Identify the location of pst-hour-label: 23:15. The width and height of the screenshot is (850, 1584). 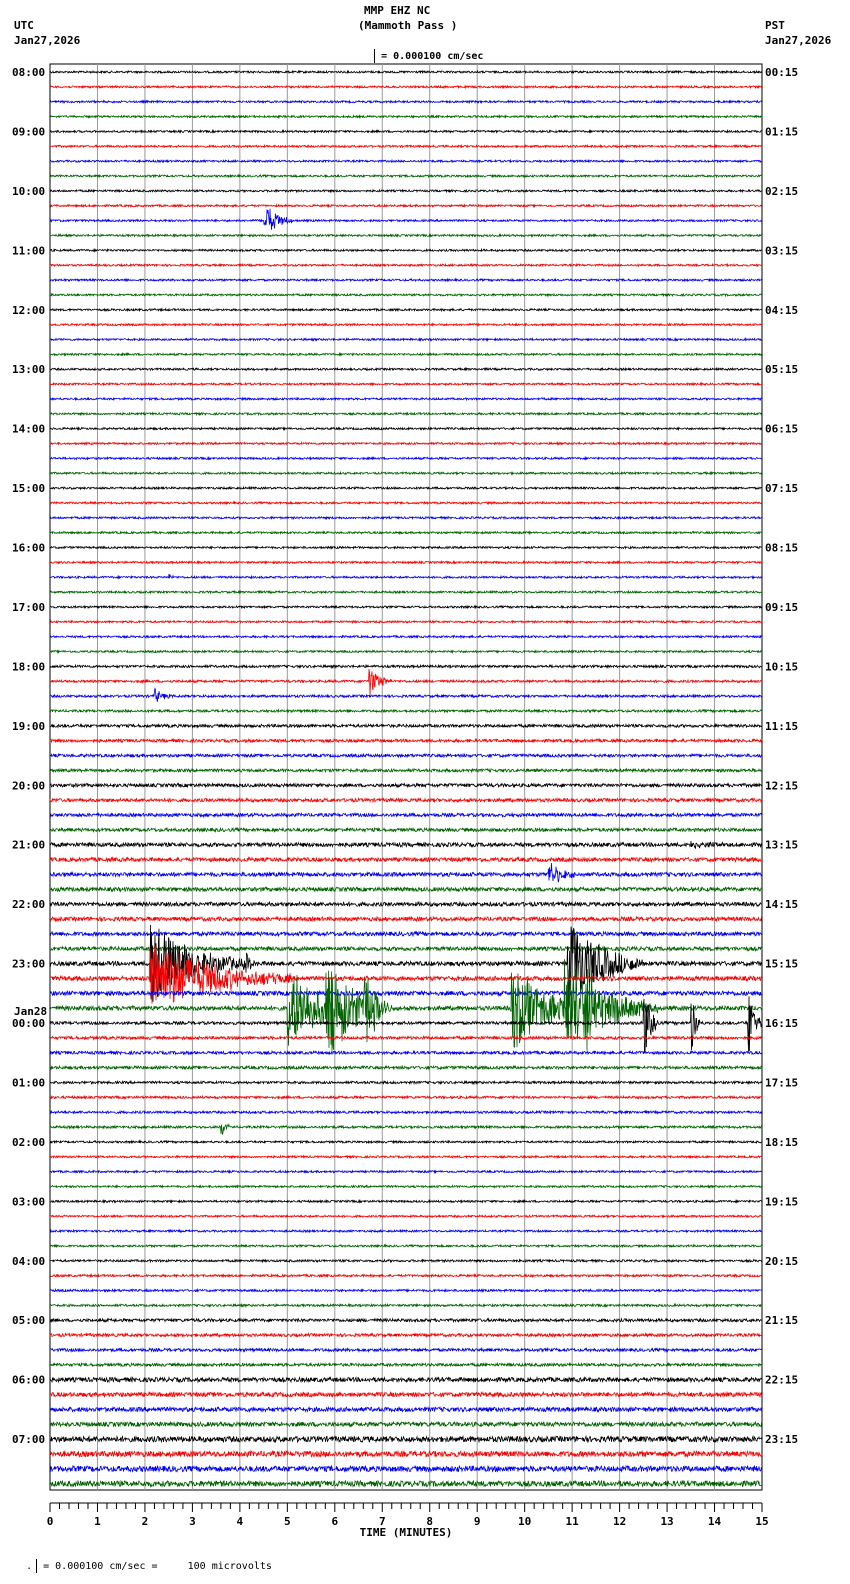
(781, 1439).